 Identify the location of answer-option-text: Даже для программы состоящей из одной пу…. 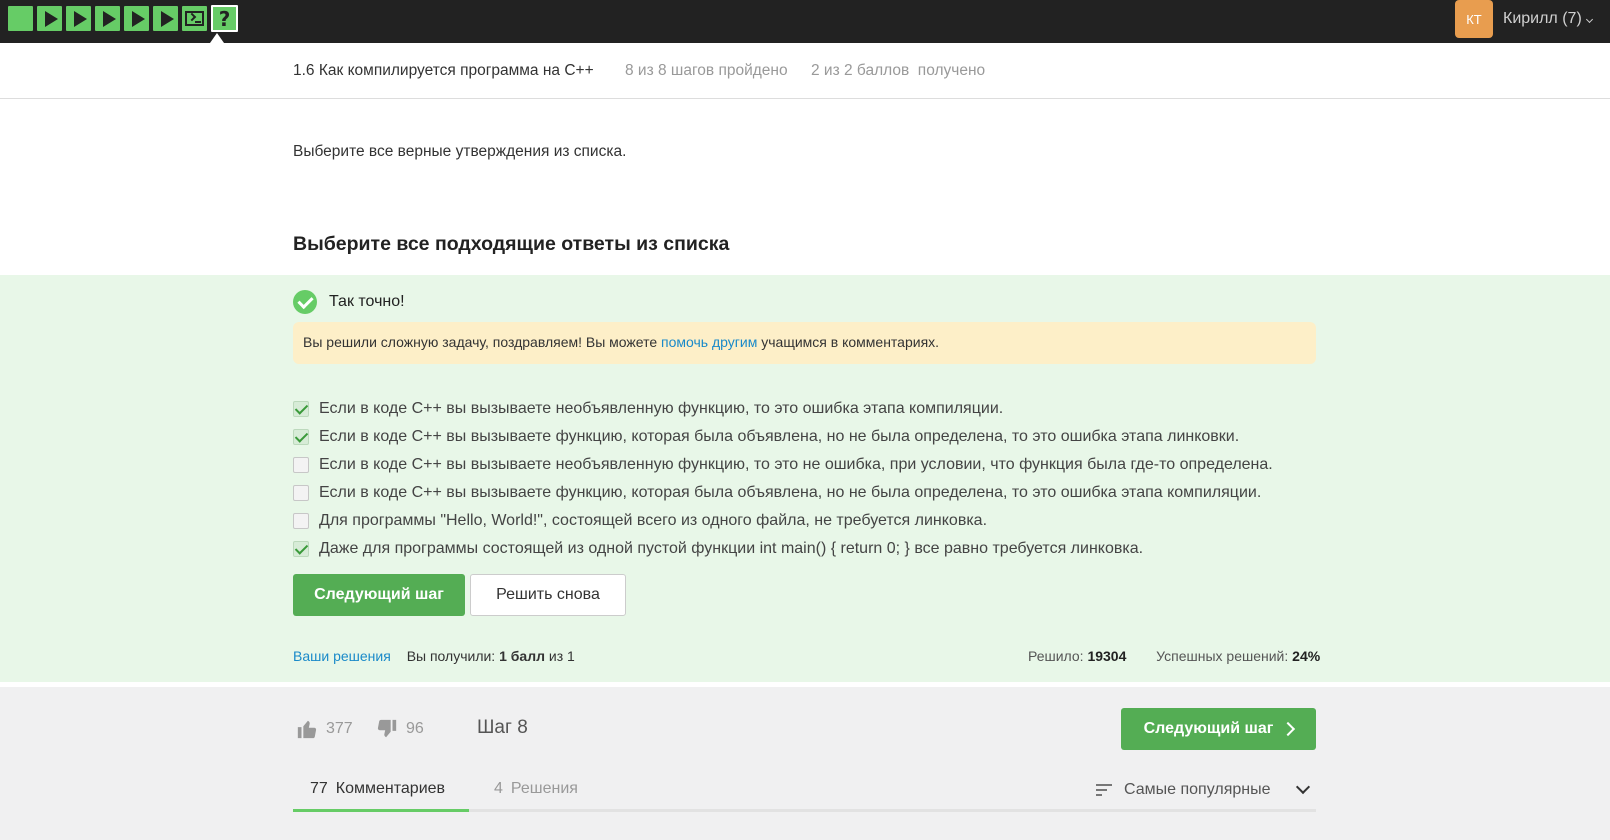
(731, 548).